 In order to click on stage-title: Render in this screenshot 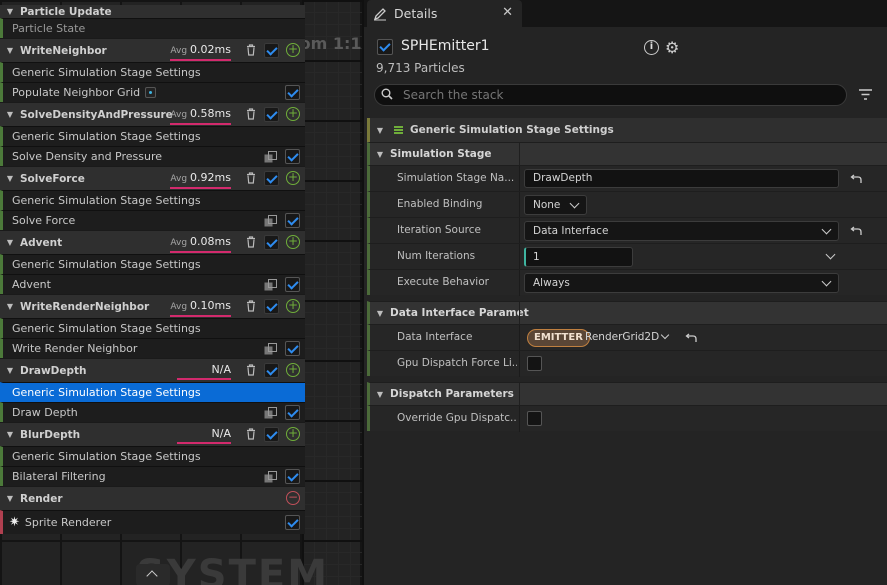, I will do `click(41, 498)`.